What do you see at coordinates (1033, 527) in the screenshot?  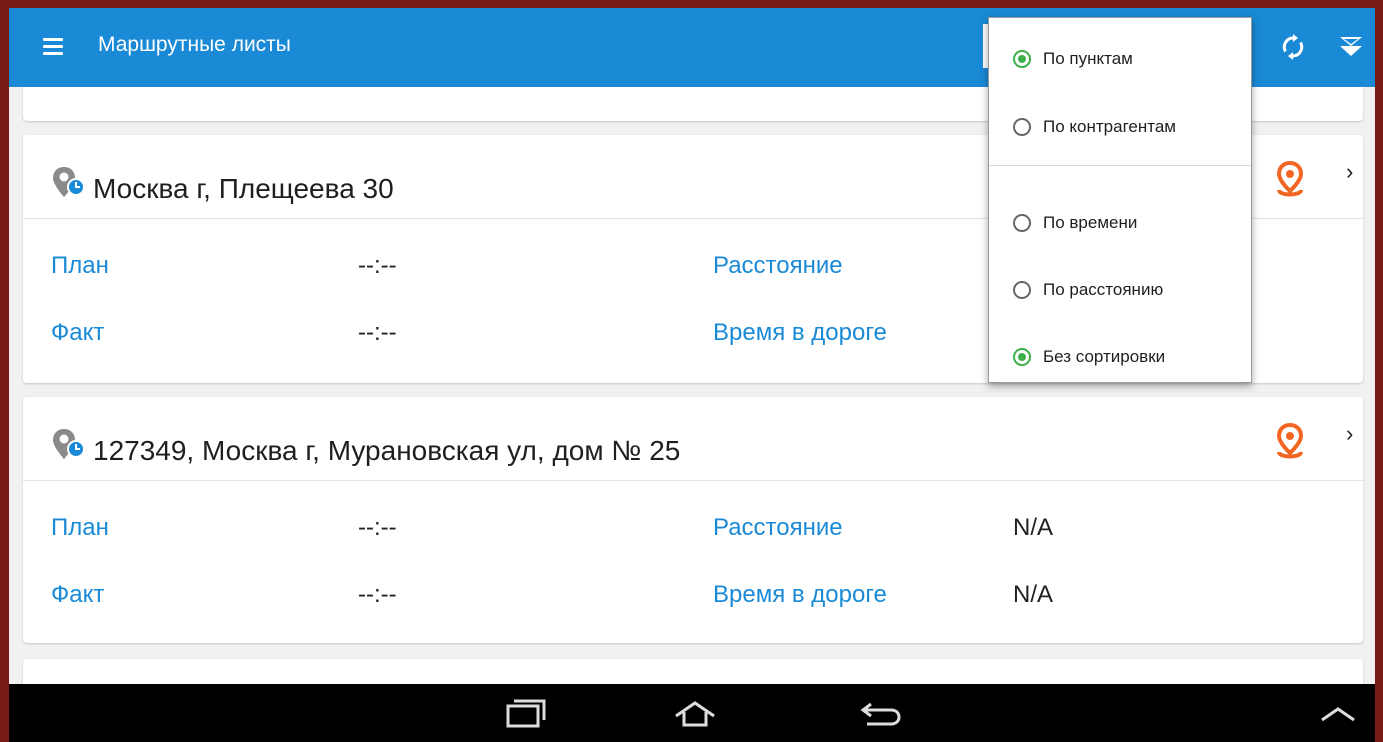 I see `distance-value: N/A` at bounding box center [1033, 527].